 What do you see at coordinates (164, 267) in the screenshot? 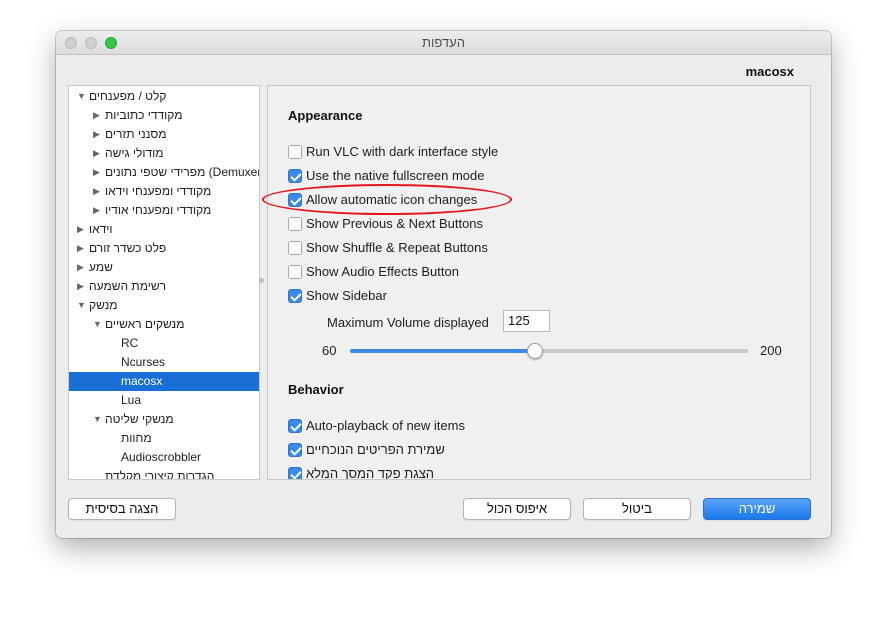
I see `tree-item: ▶ שמע` at bounding box center [164, 267].